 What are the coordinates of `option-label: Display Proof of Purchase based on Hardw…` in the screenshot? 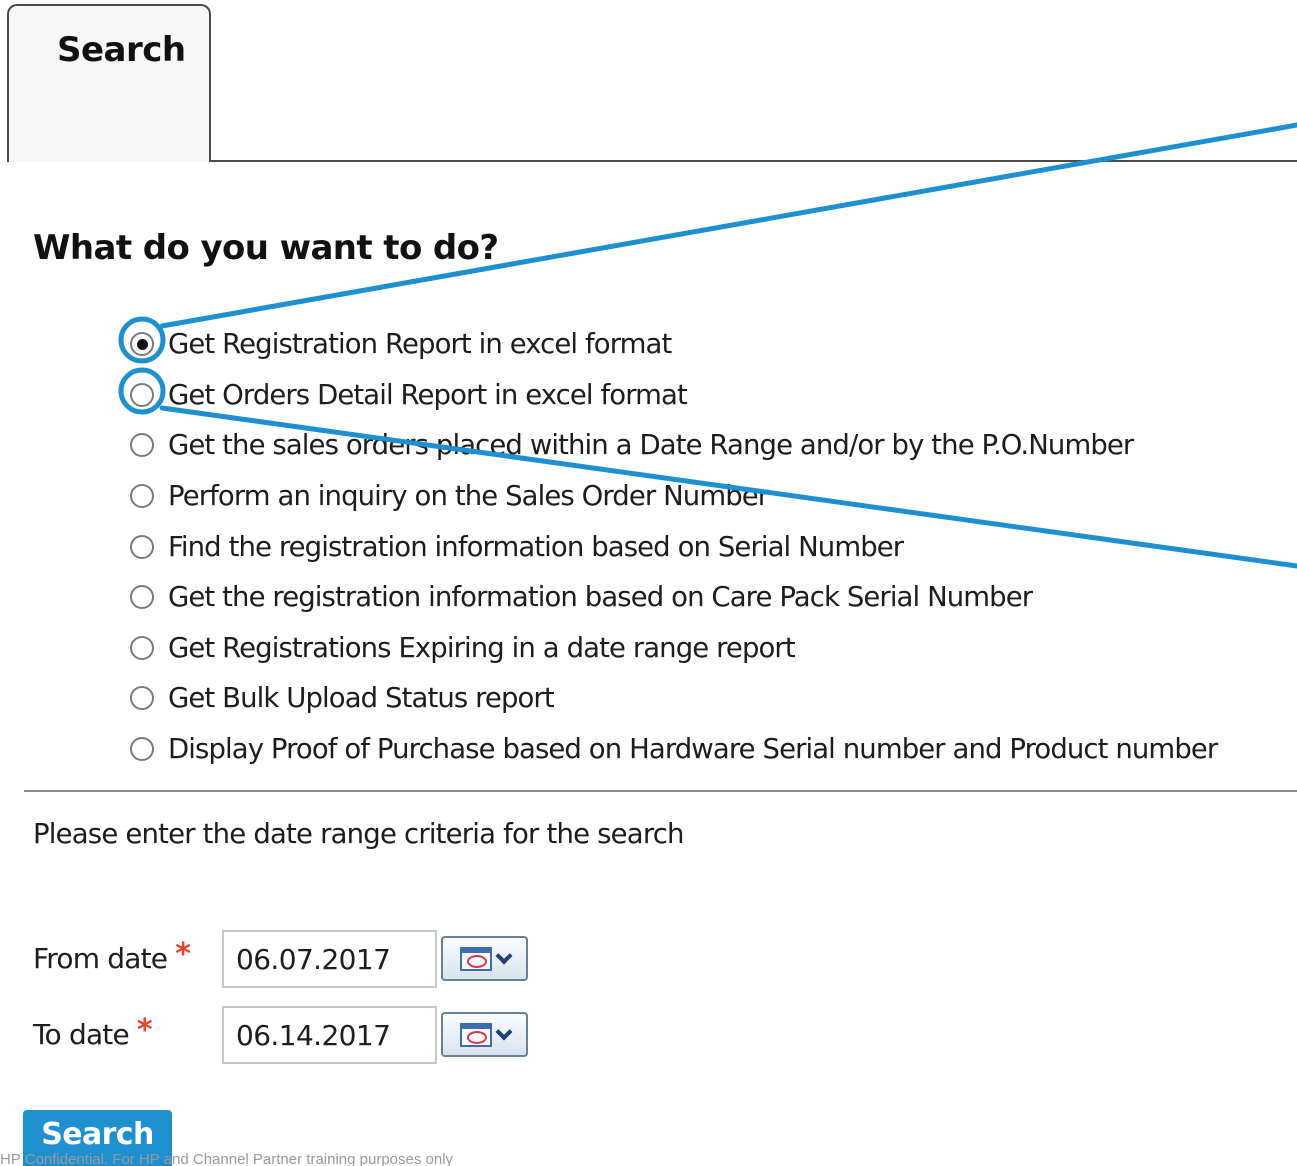 It's located at (693, 749).